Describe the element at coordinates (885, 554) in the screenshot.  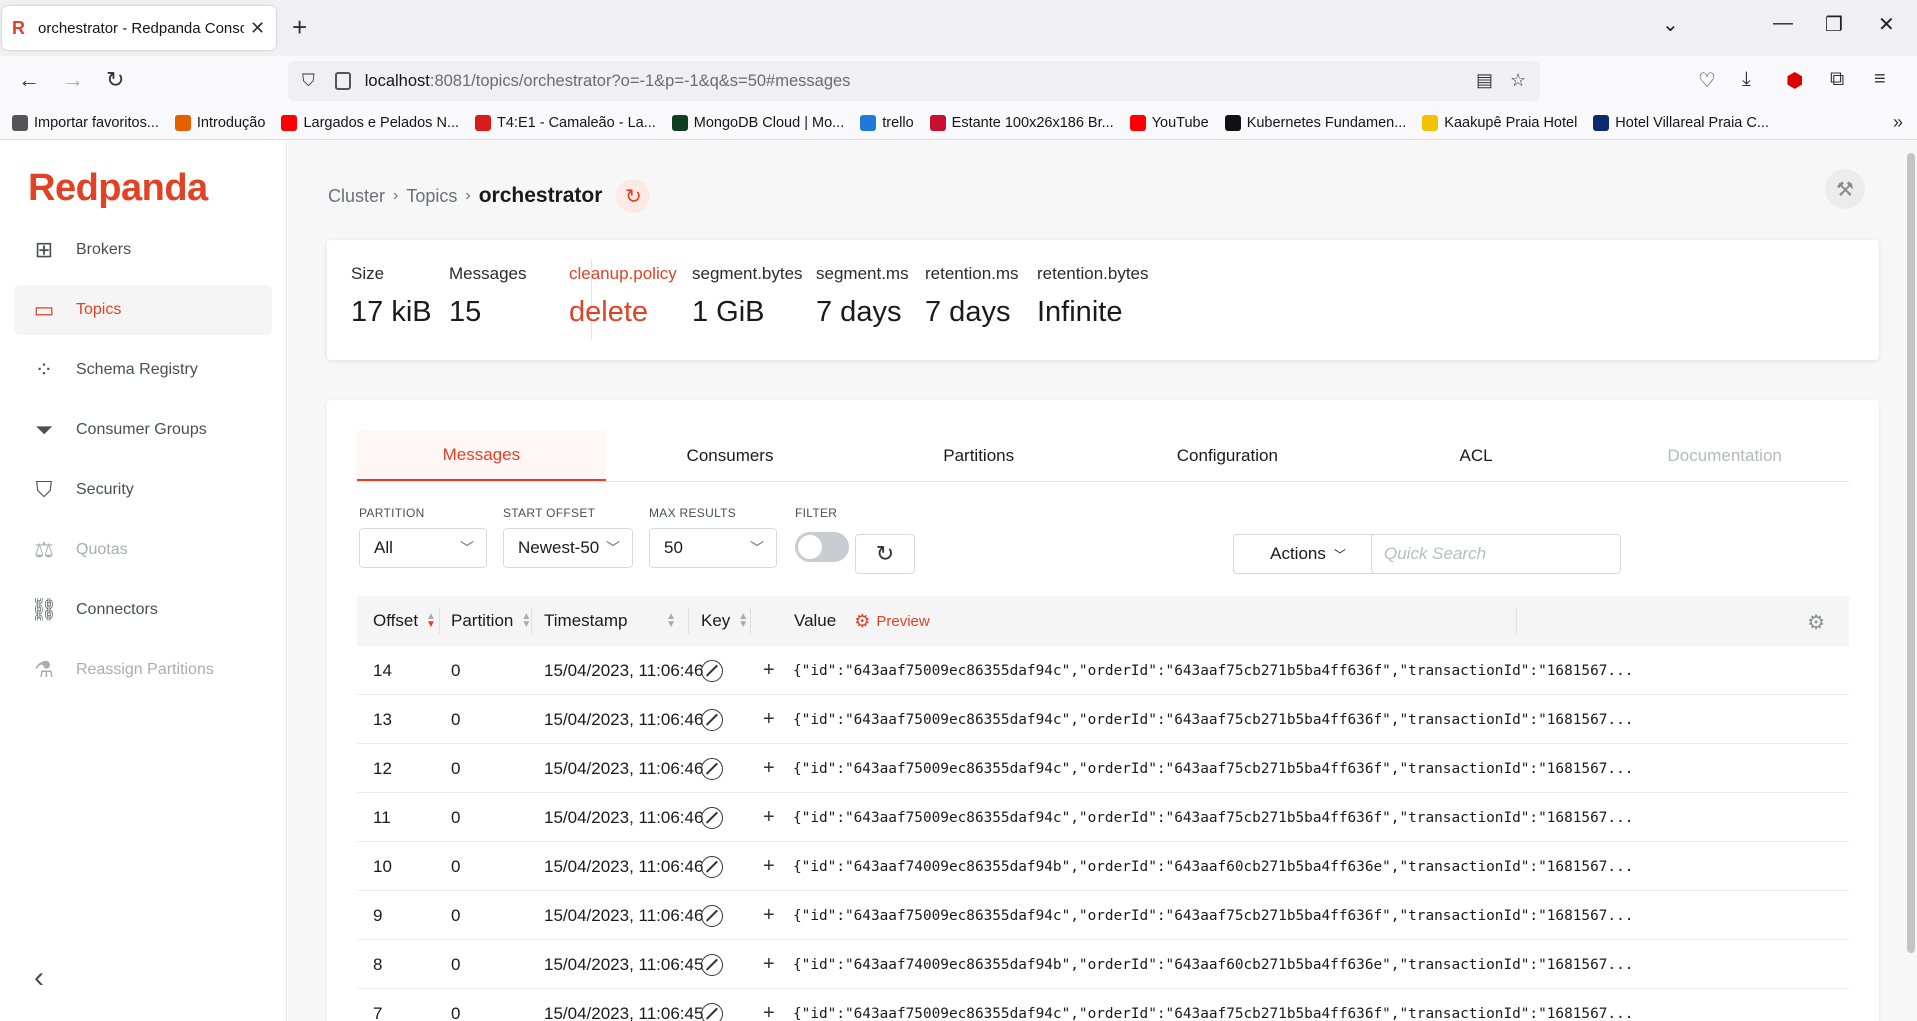
I see `refresh-messages-button: ↻` at that location.